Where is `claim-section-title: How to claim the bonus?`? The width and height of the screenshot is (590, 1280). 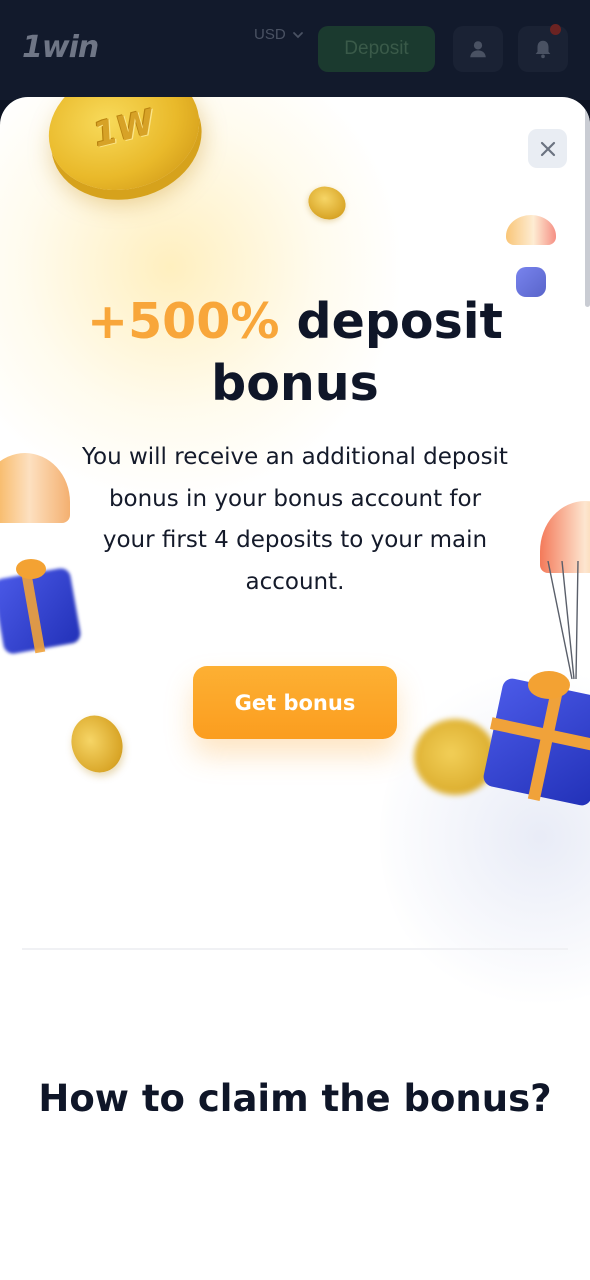 claim-section-title: How to claim the bonus? is located at coordinates (295, 1098).